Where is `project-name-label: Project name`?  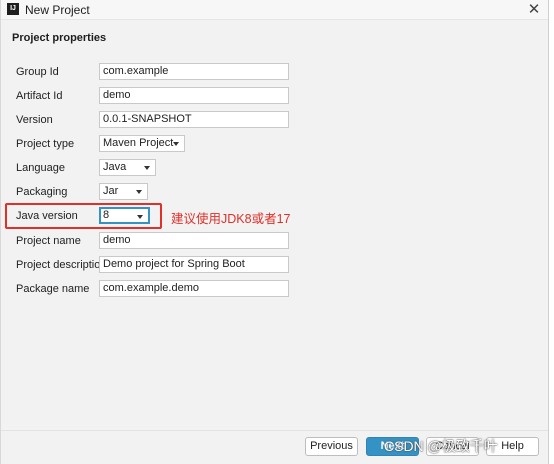 project-name-label: Project name is located at coordinates (48, 241).